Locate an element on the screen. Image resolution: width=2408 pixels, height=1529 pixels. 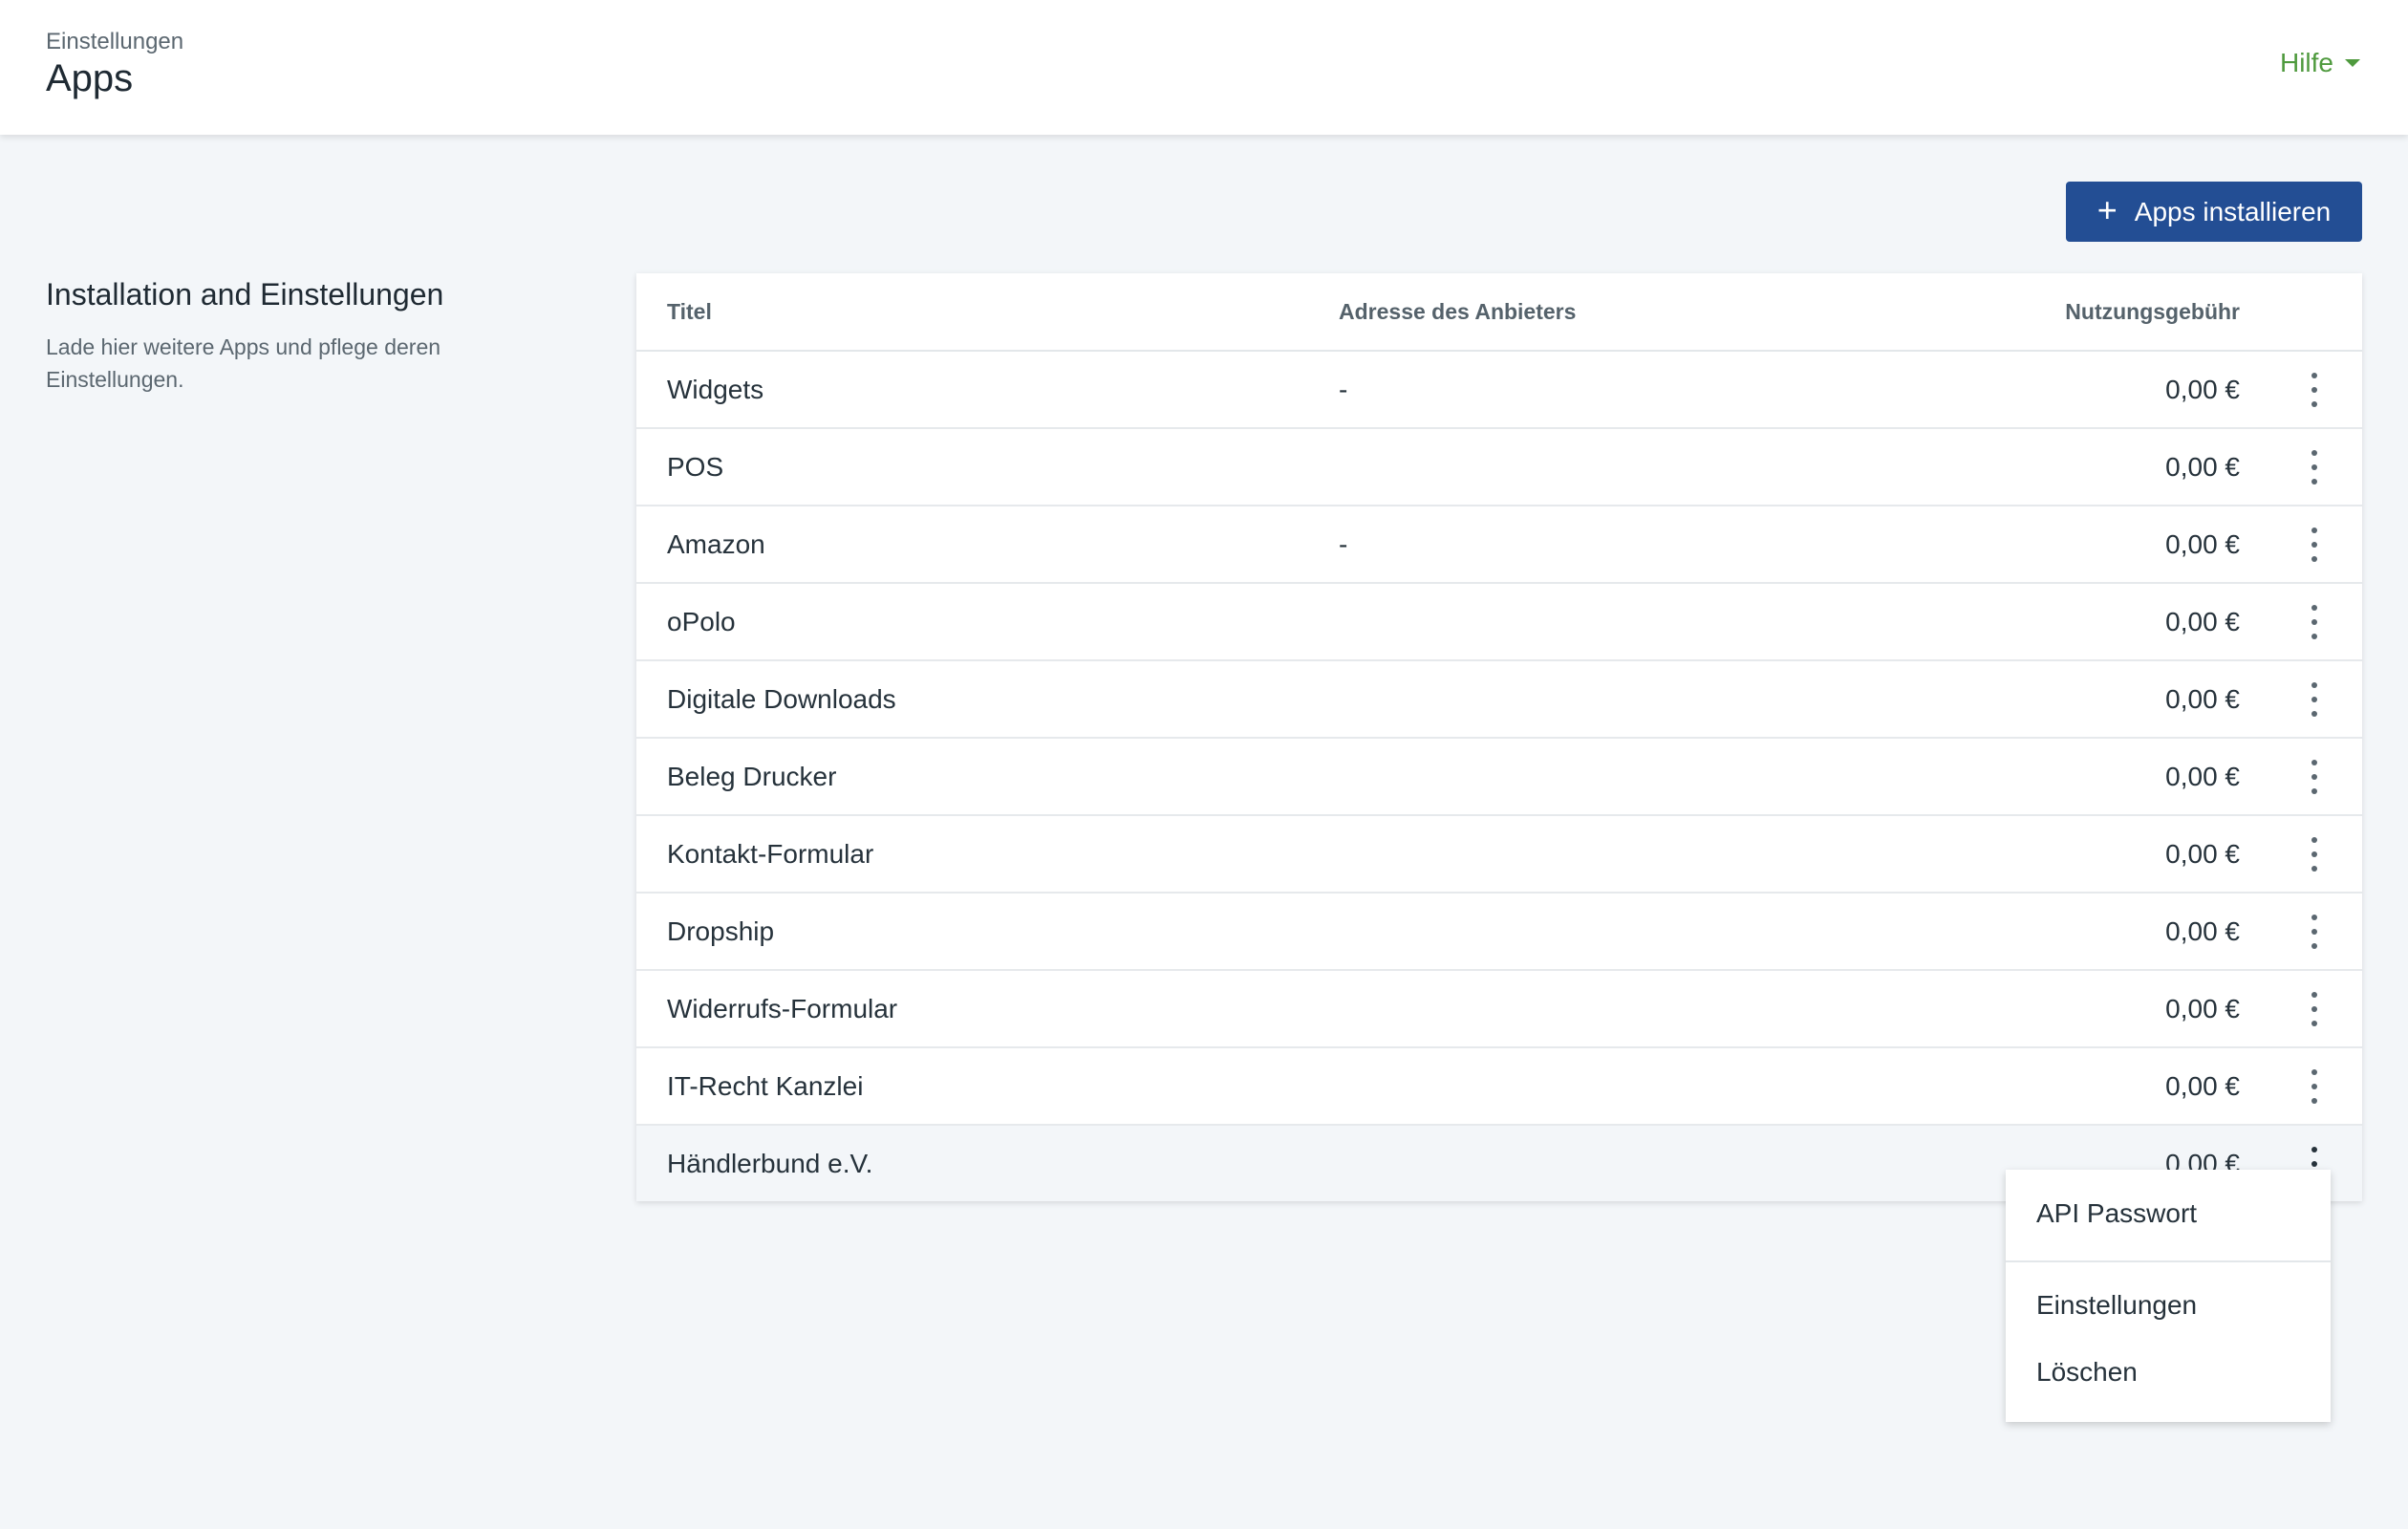
app-title: POS is located at coordinates (696, 466).